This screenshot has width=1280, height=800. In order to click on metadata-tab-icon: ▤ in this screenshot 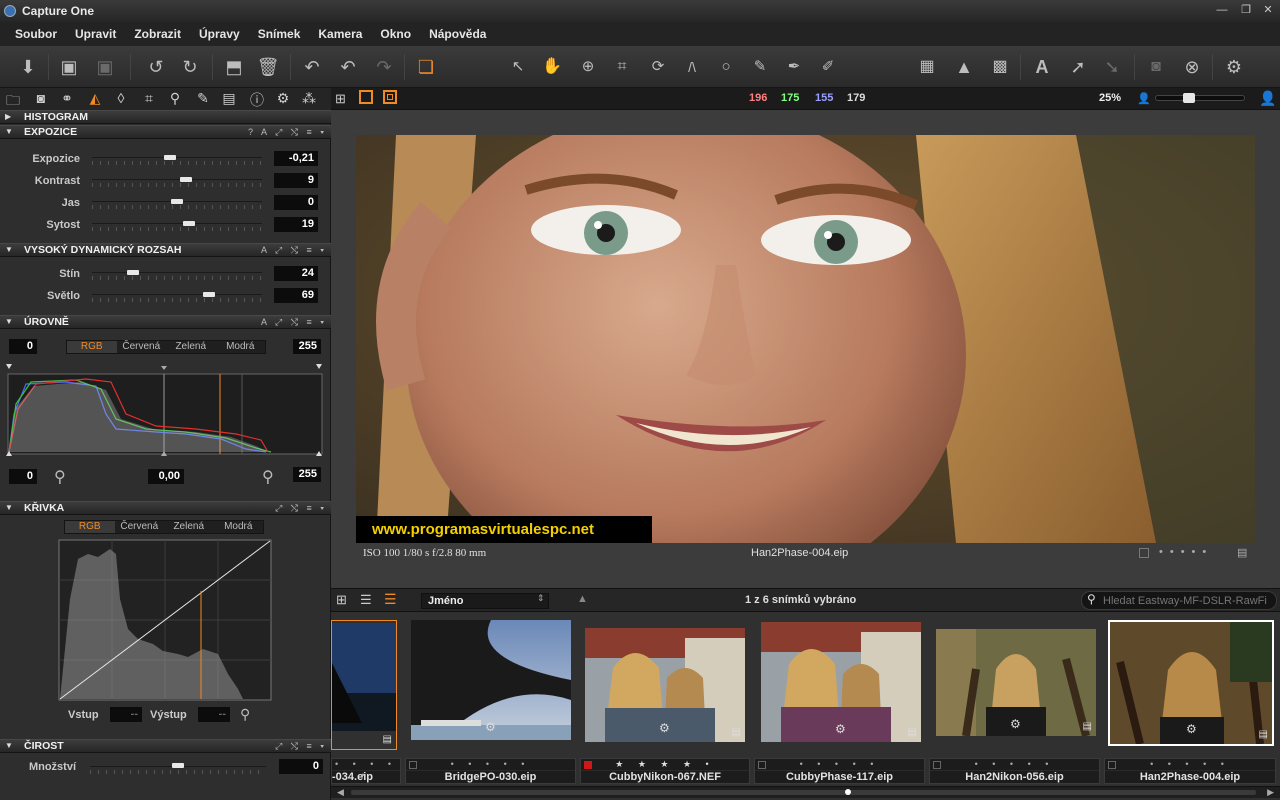, I will do `click(229, 98)`.